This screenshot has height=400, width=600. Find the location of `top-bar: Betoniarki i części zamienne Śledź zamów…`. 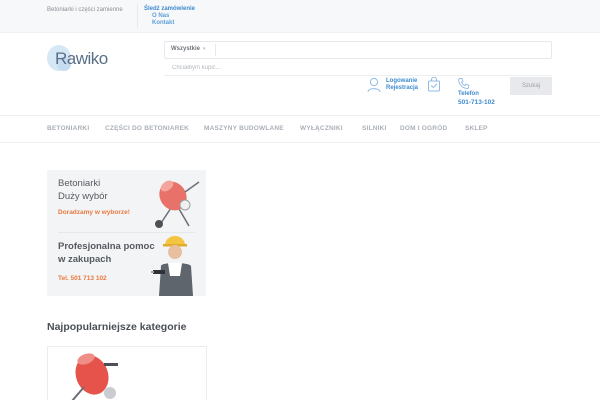

top-bar: Betoniarki i części zamienne Śledź zamów… is located at coordinates (300, 16).